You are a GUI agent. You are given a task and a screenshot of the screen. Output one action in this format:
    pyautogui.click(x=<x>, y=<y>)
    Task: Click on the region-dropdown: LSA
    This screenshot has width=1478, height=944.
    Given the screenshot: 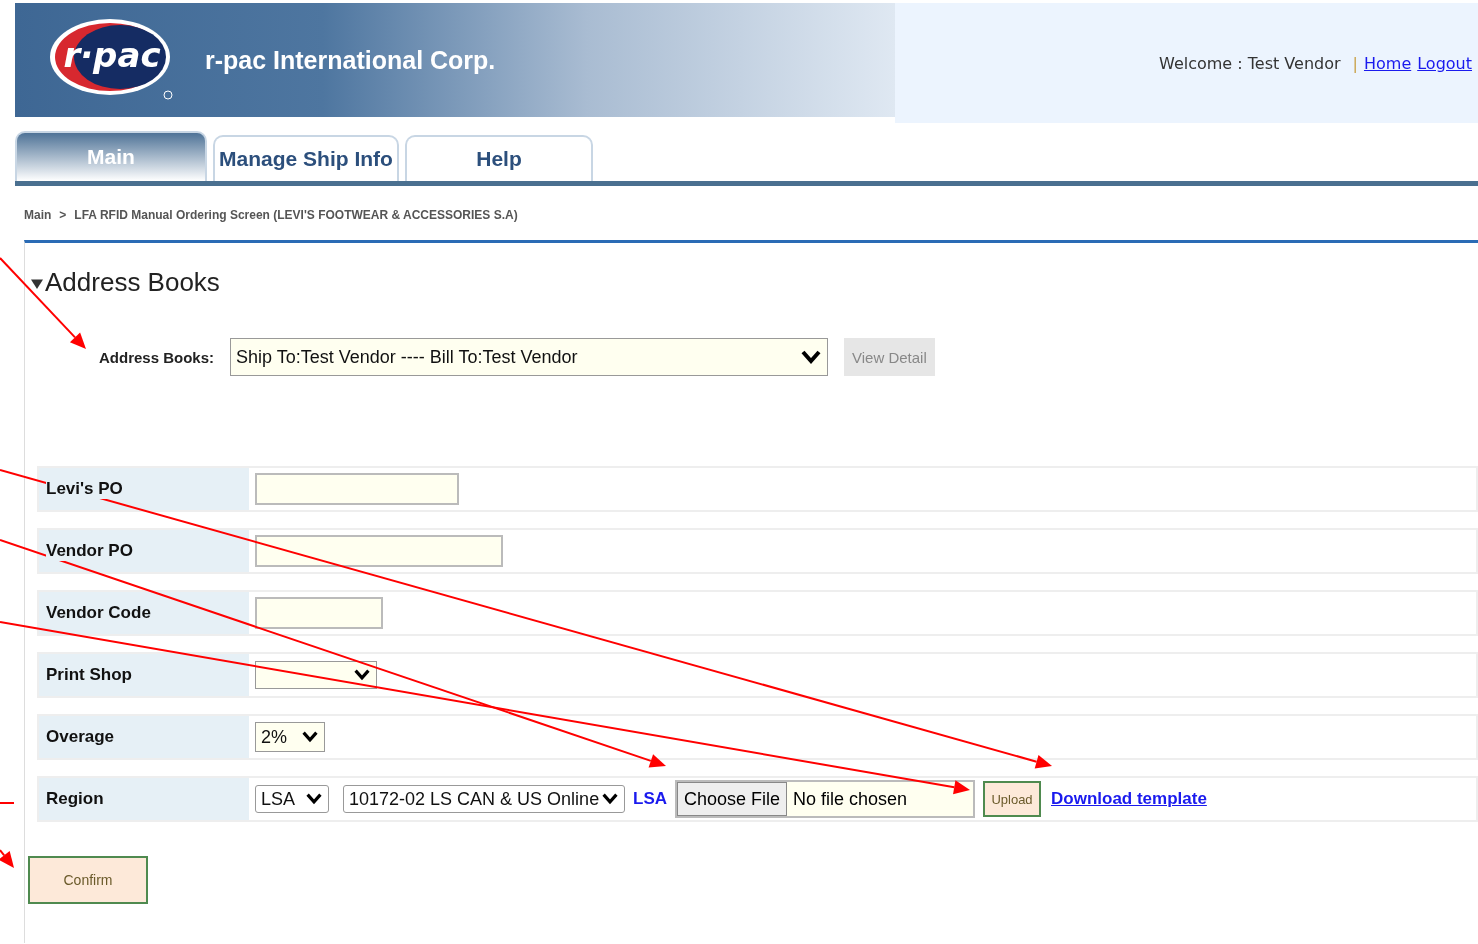 What is the action you would take?
    pyautogui.click(x=292, y=799)
    